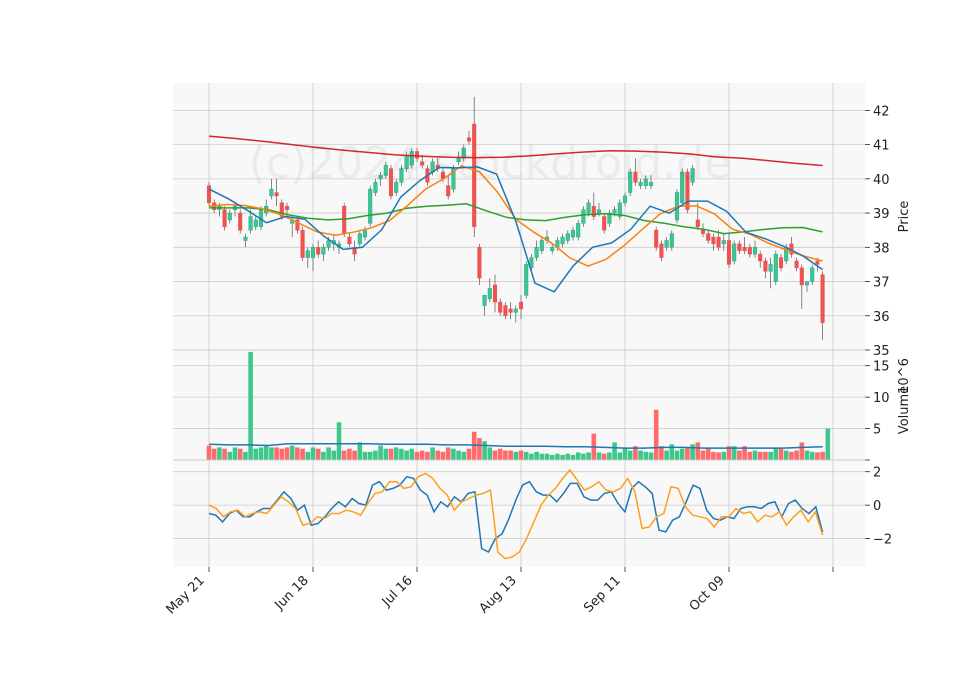  I want to click on price-y-tick-label: 42, so click(881, 111).